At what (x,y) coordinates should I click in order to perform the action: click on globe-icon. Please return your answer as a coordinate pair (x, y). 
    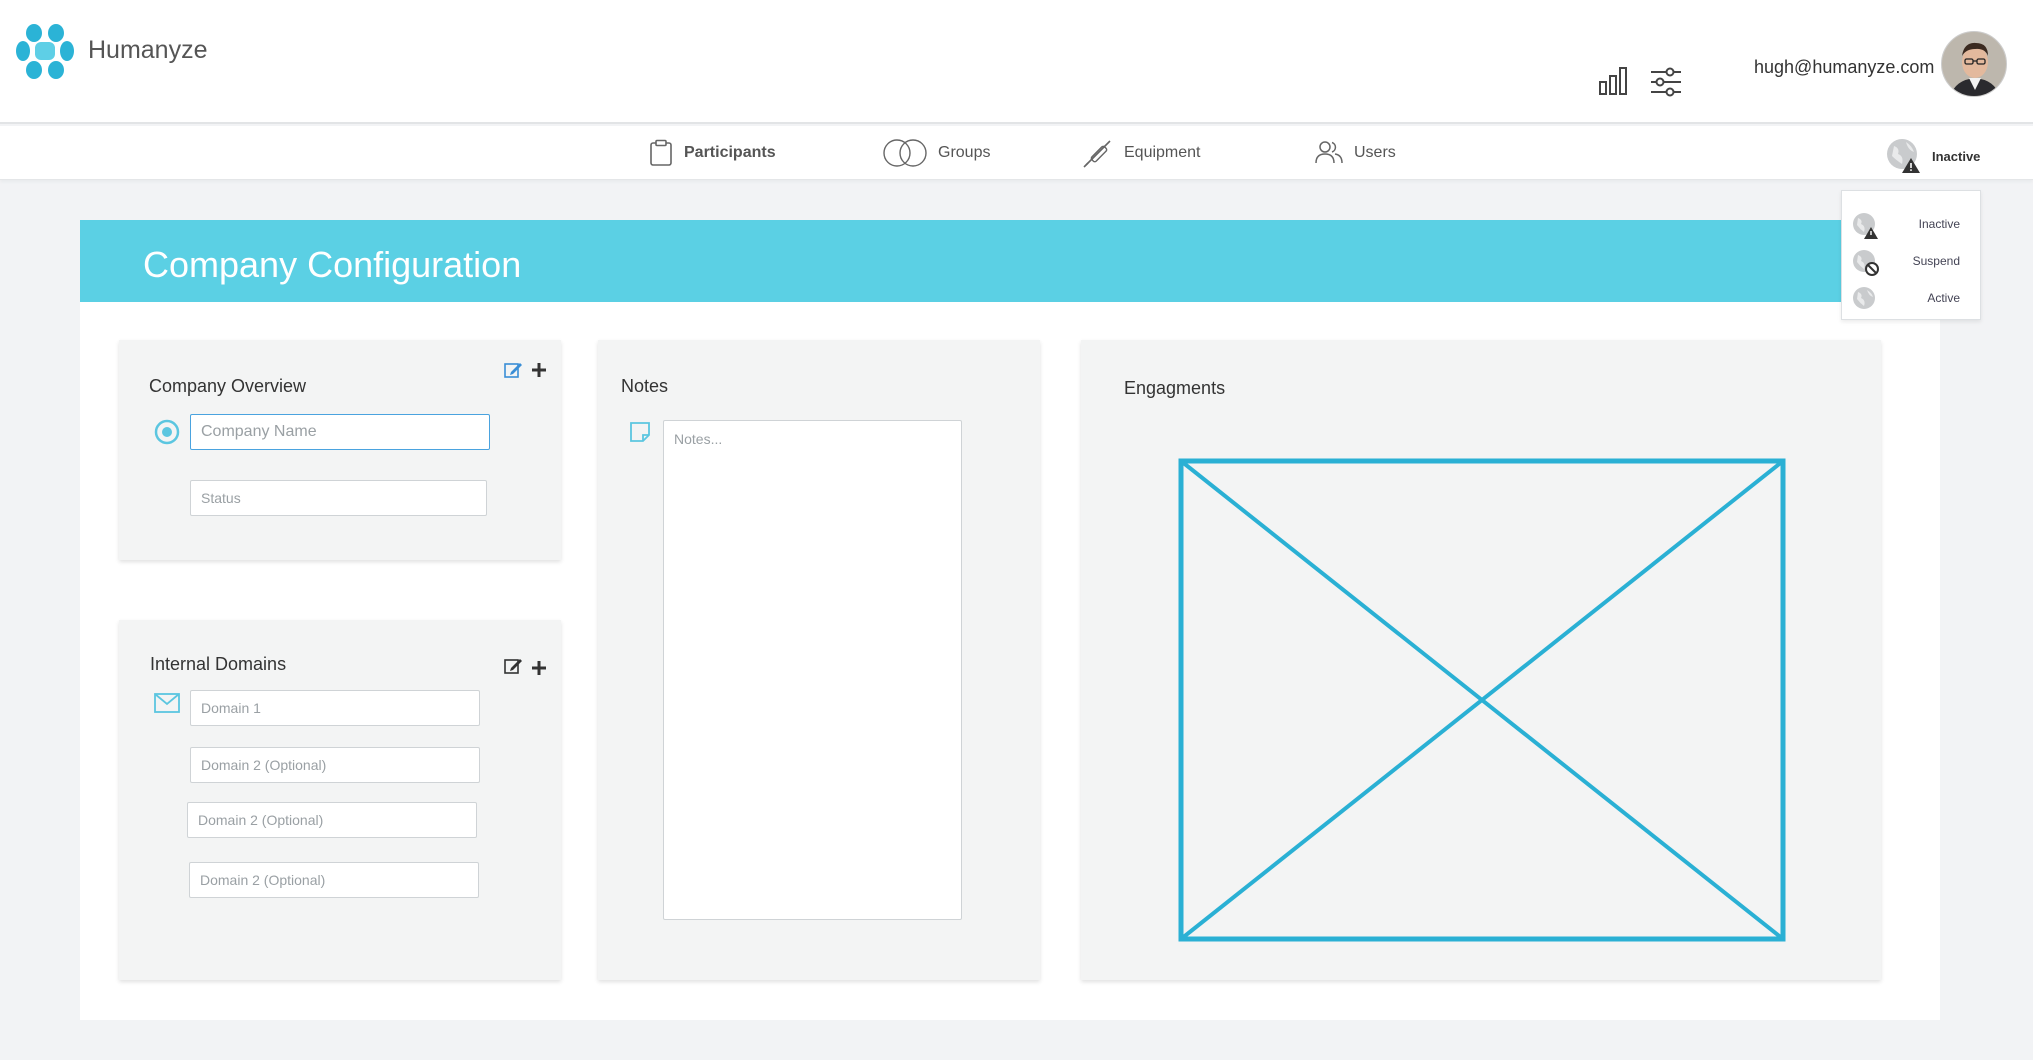
    Looking at the image, I should click on (1864, 298).